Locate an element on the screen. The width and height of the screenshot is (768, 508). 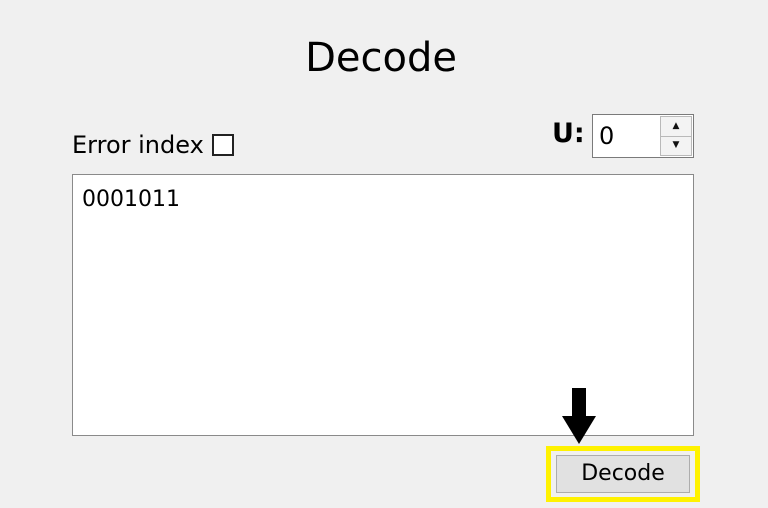
spin-down-button: ▼ is located at coordinates (676, 146).